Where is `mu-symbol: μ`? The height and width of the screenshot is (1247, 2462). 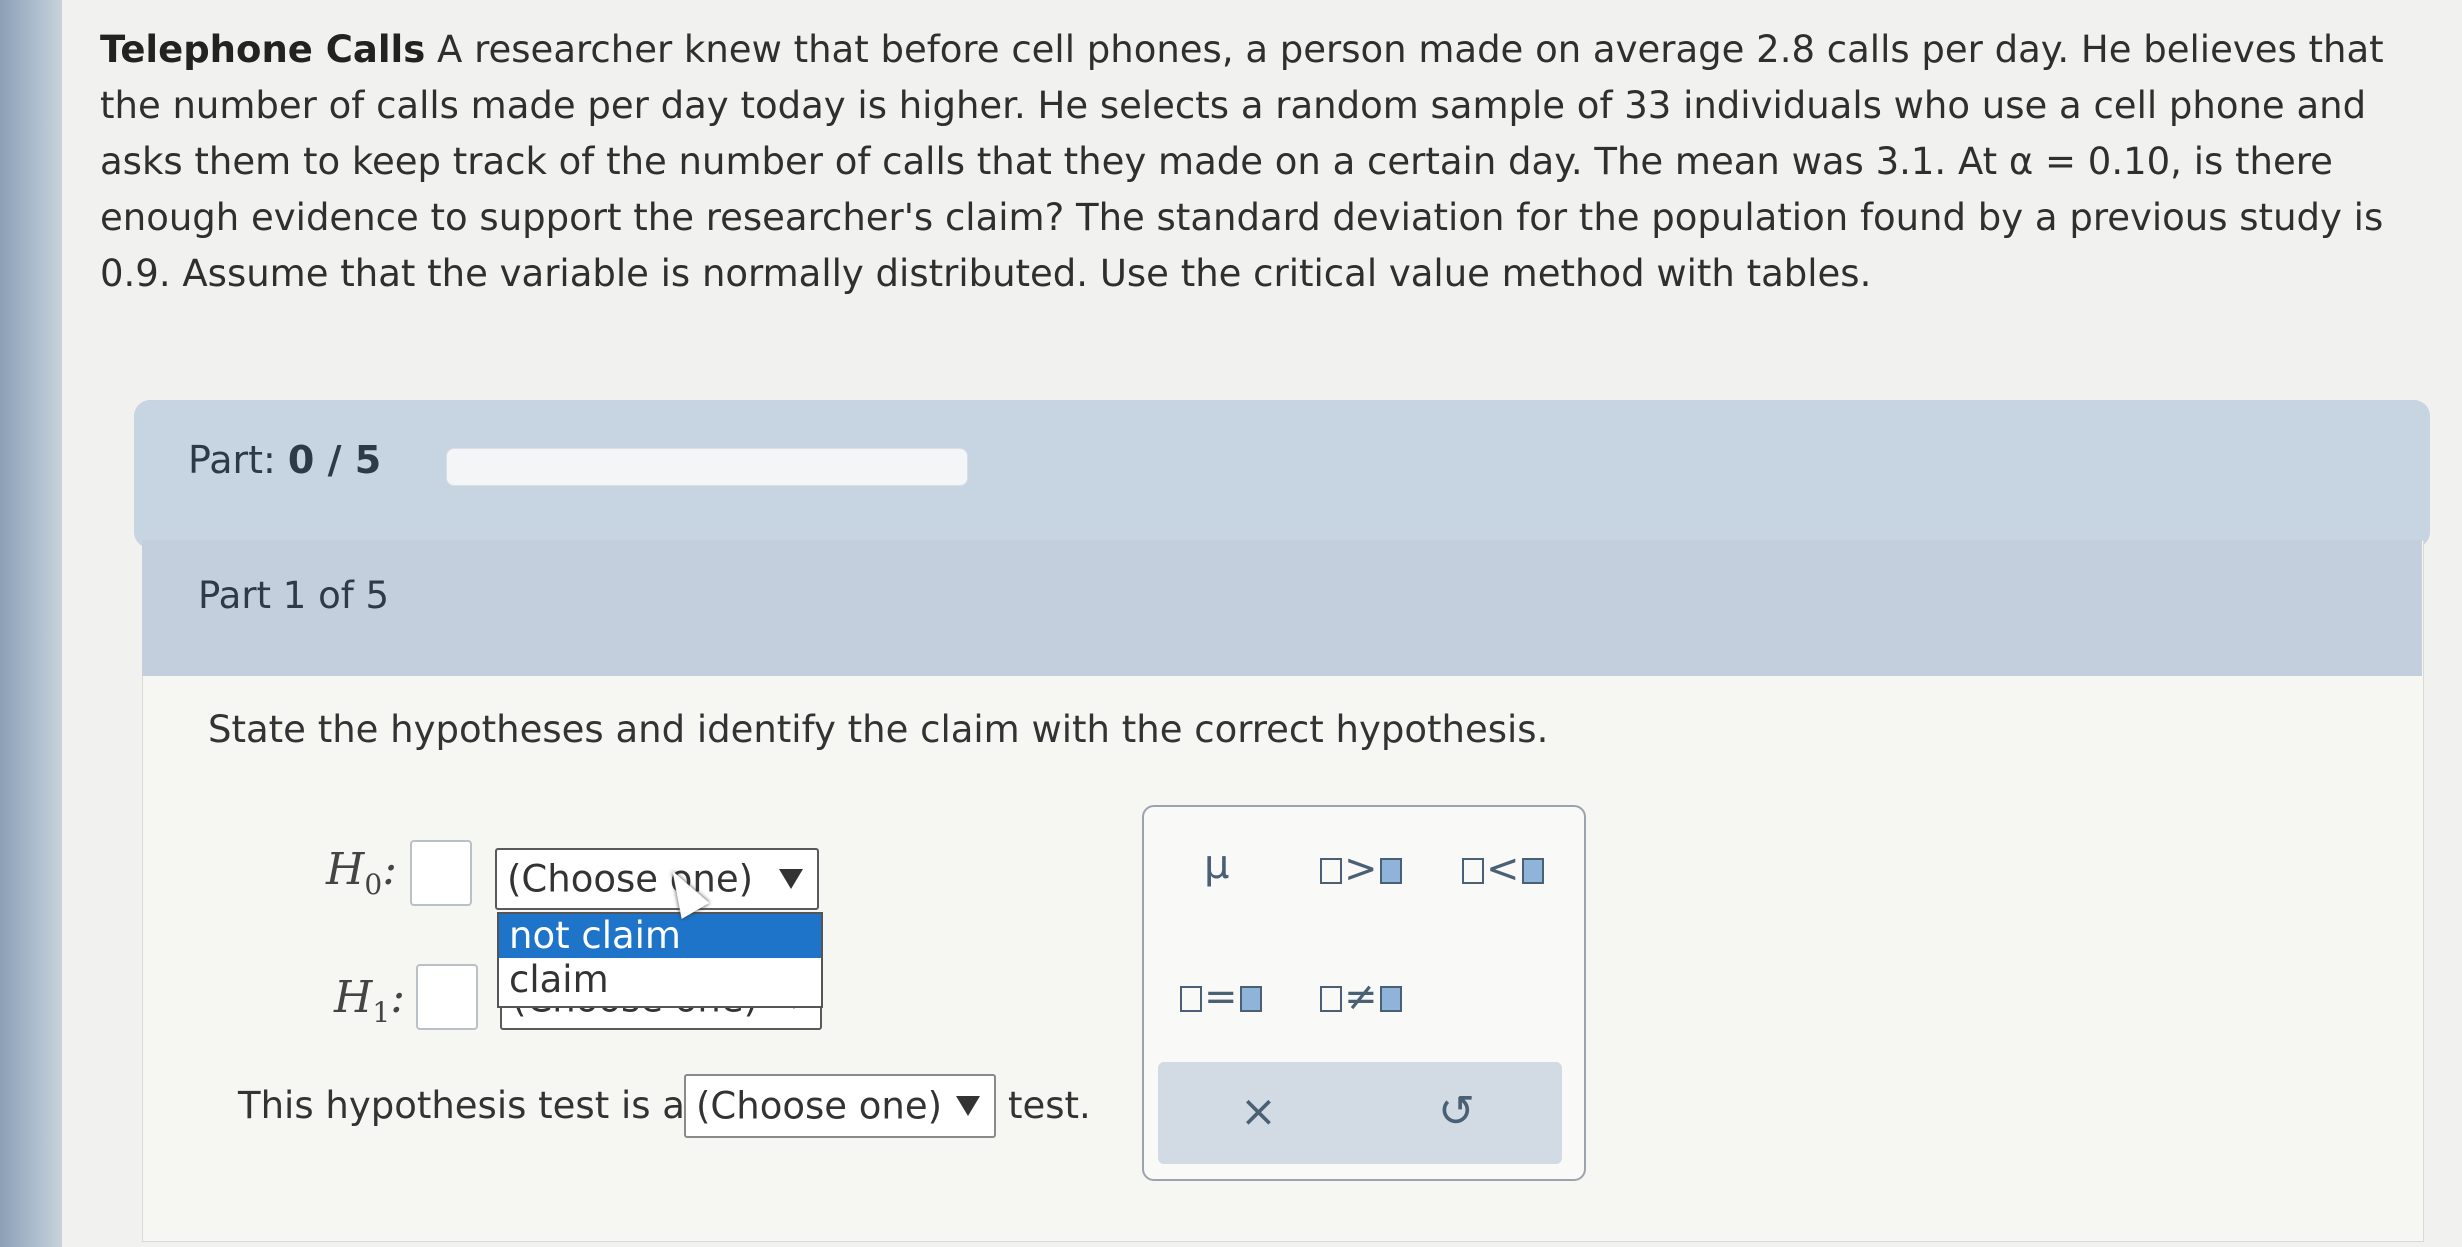 mu-symbol: μ is located at coordinates (1217, 865).